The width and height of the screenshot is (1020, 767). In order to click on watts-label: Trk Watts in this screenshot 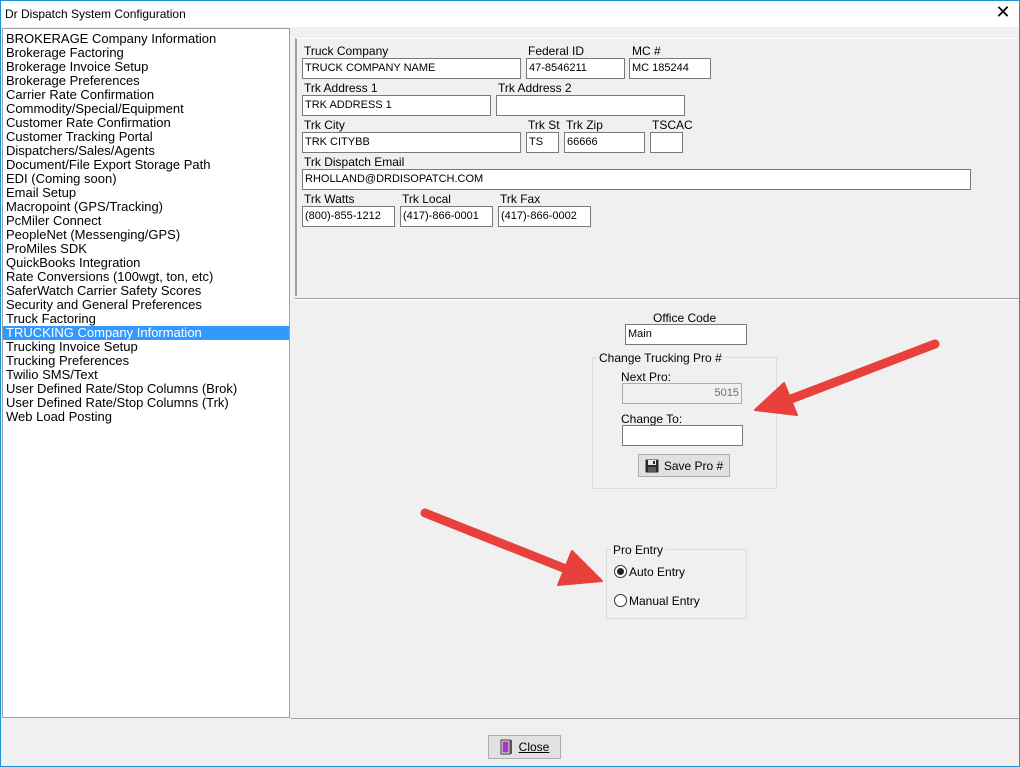, I will do `click(329, 199)`.